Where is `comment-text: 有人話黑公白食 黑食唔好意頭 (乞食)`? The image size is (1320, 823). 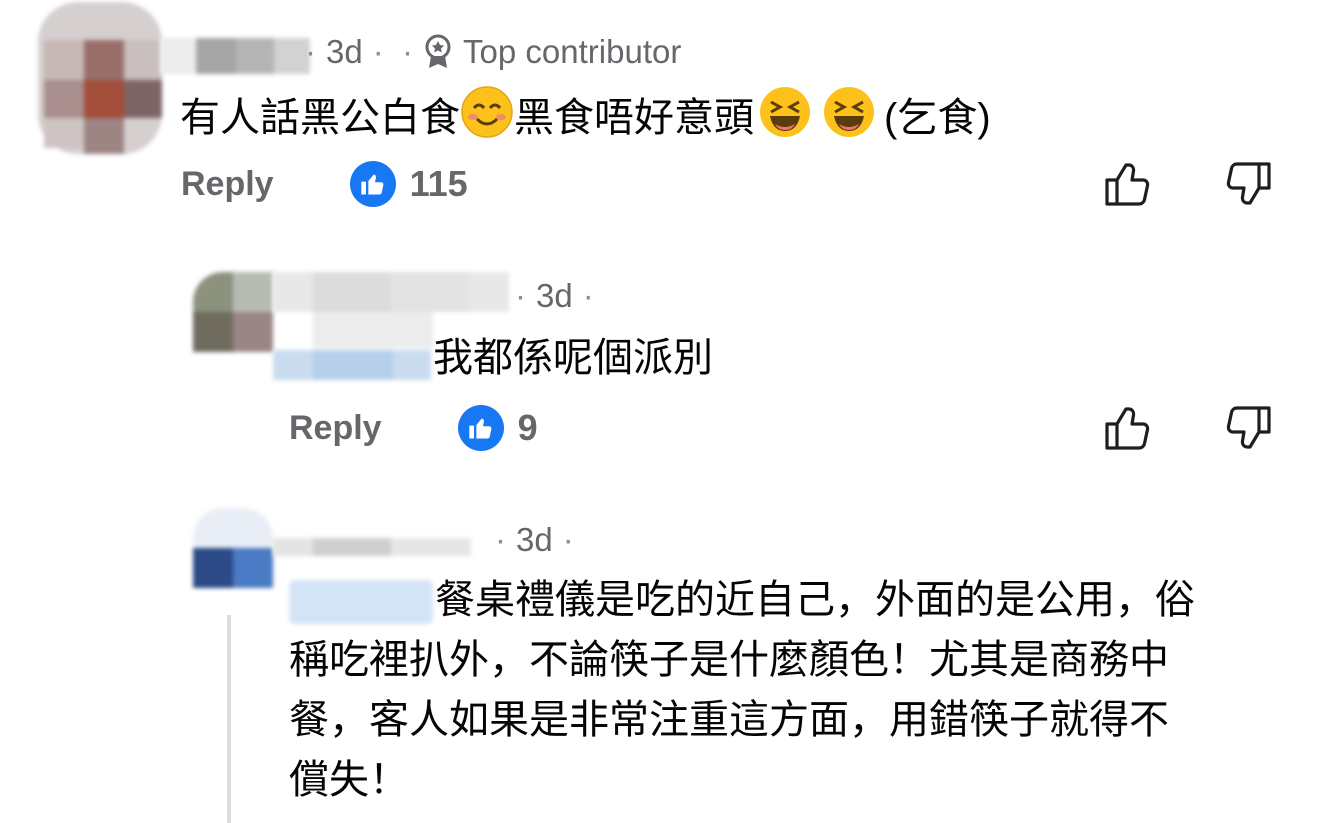 comment-text: 有人話黑公白食 黑食唔好意頭 (乞食) is located at coordinates (585, 120).